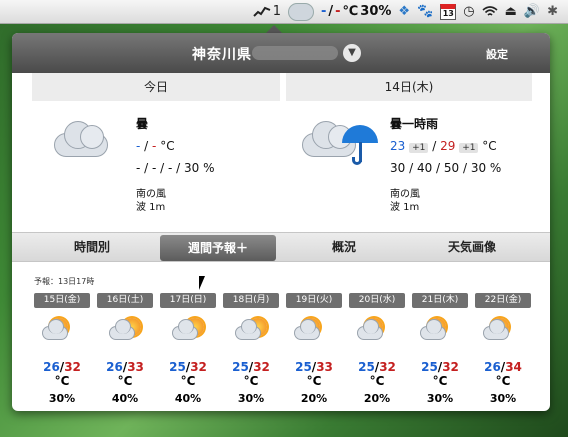 The width and height of the screenshot is (568, 437). What do you see at coordinates (419, 148) in the screenshot?
I see `tomorrow-temp-low-diff: +1` at bounding box center [419, 148].